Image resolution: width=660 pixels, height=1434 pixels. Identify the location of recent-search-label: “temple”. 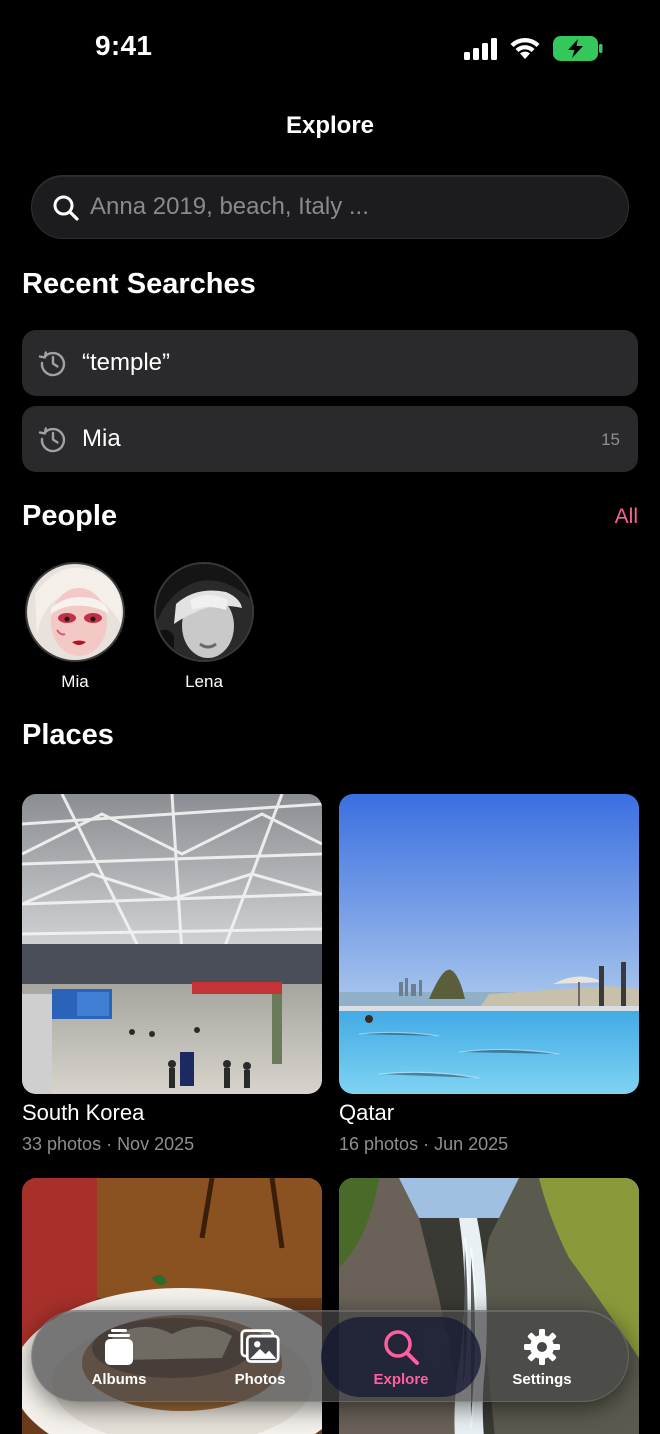
(126, 362).